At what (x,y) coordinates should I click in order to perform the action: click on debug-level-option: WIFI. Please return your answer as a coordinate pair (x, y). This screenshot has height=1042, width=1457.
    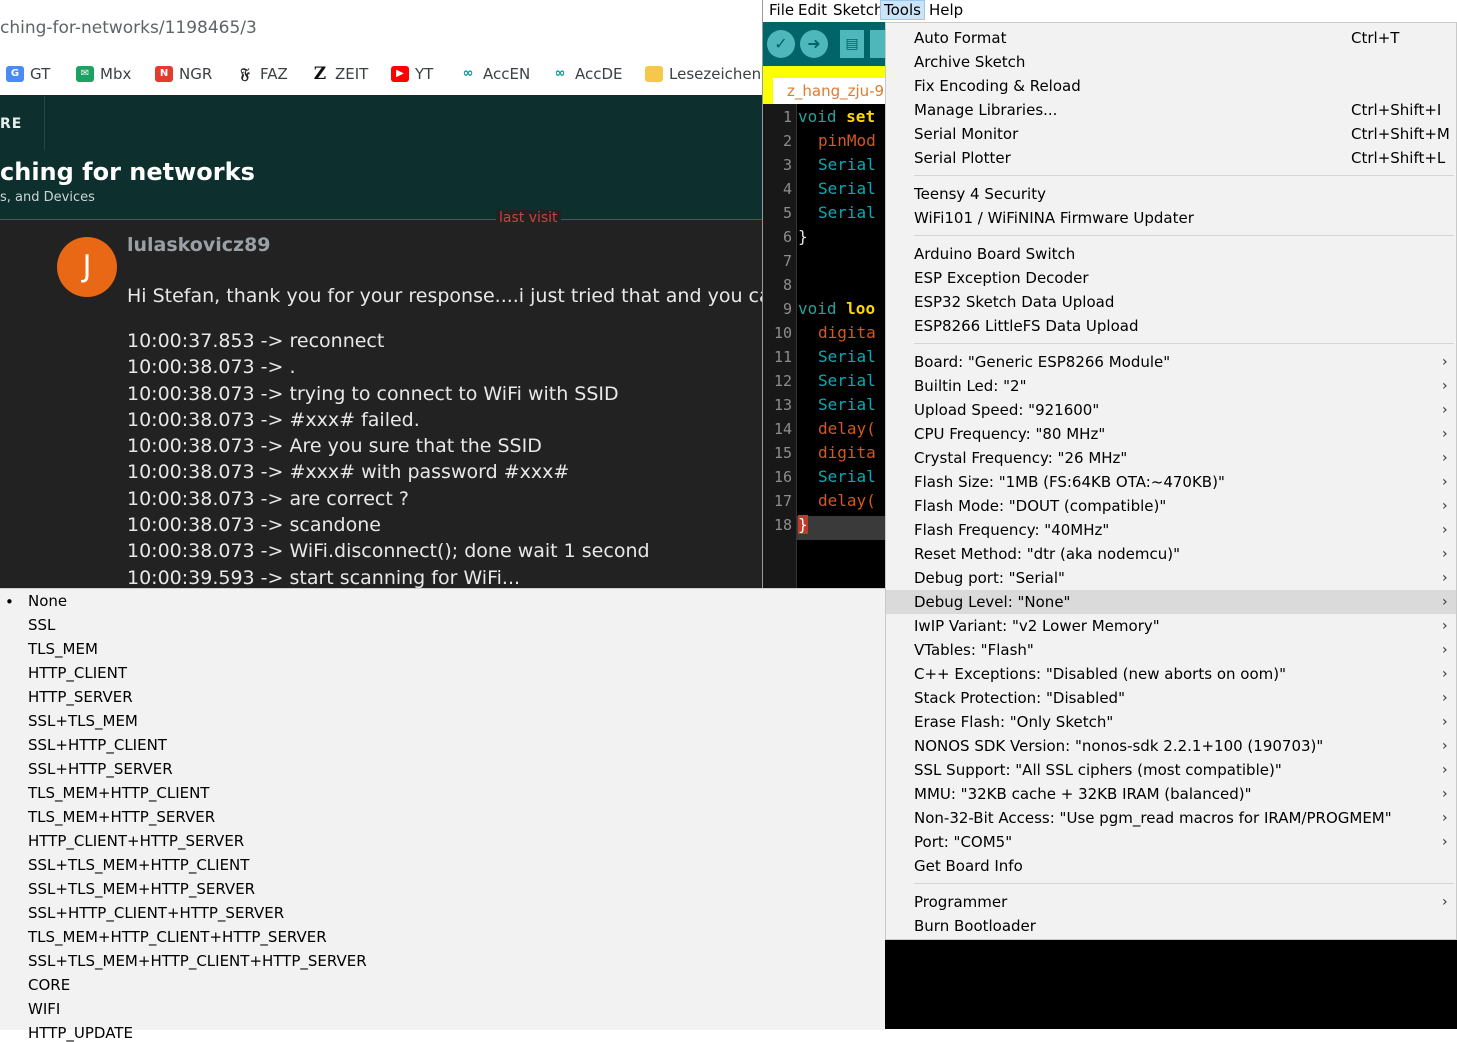
    Looking at the image, I should click on (44, 1009).